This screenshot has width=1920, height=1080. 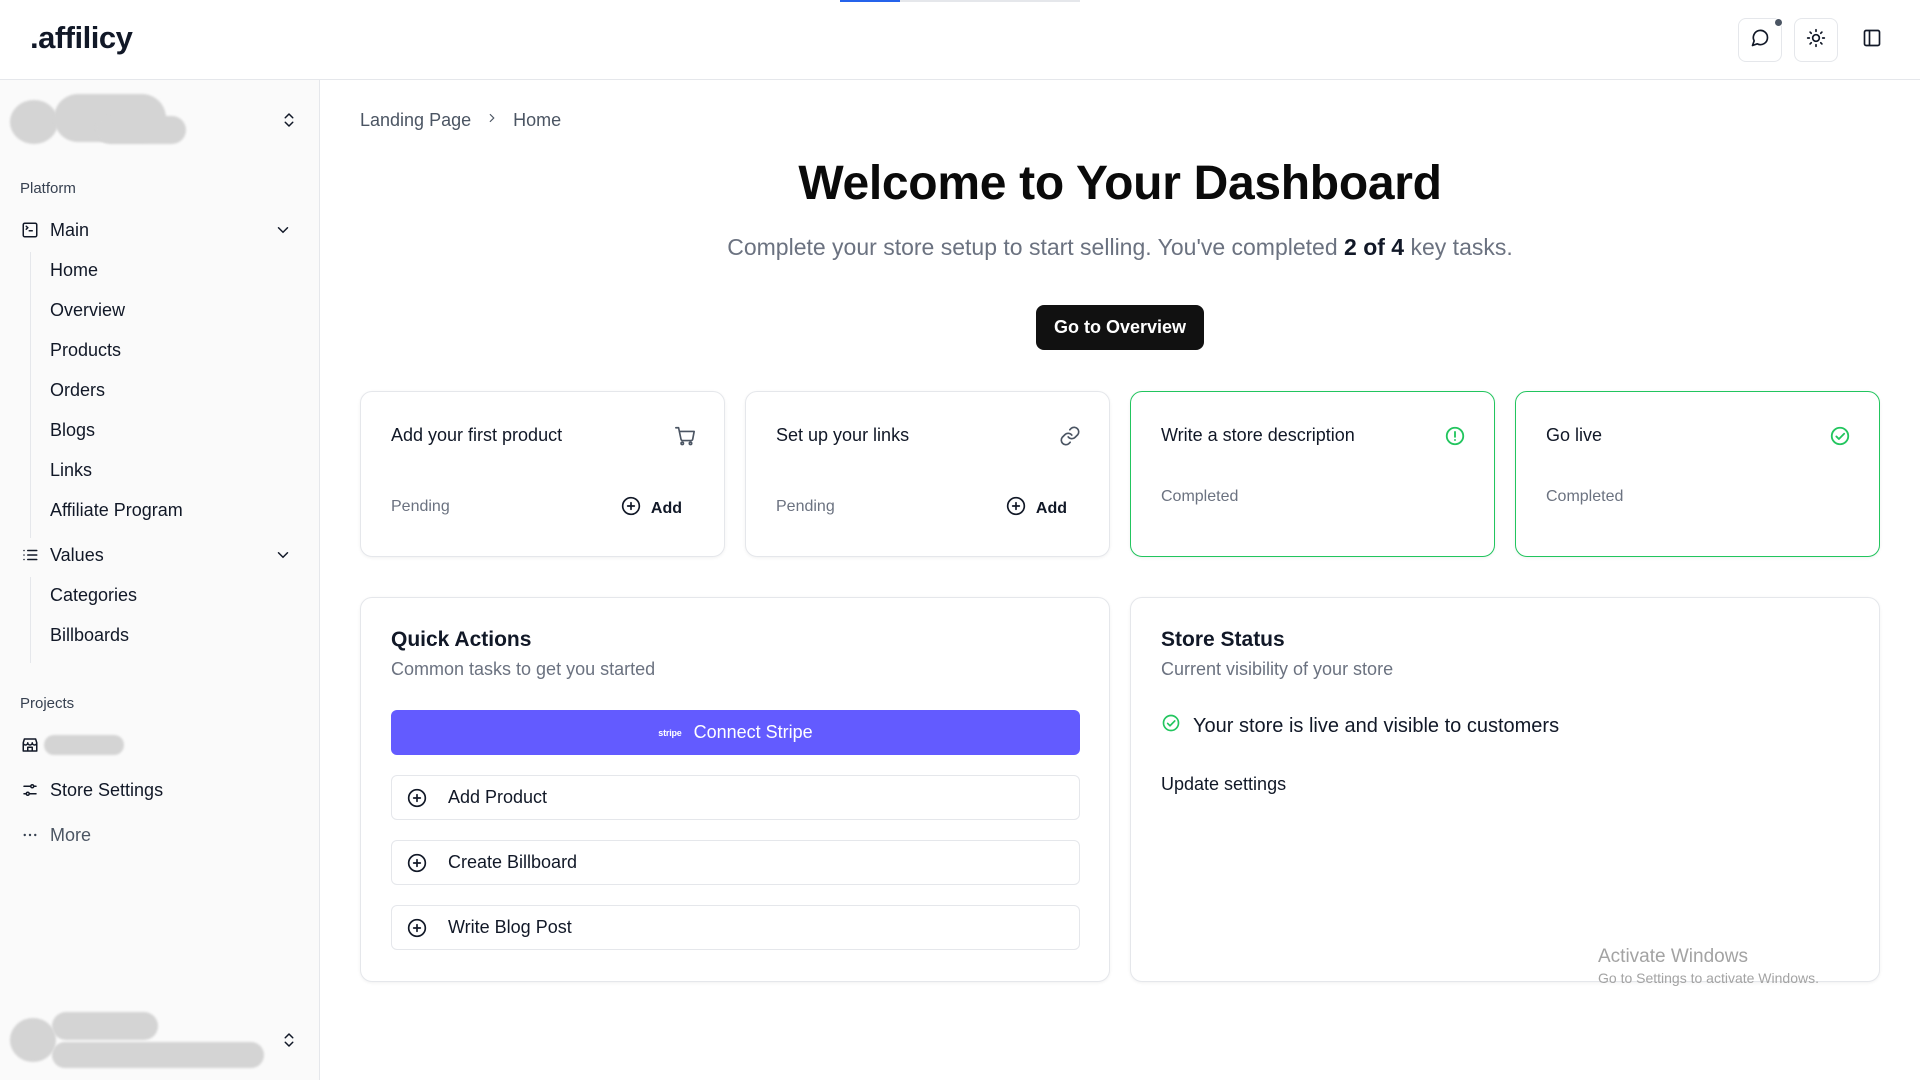 I want to click on top-bar: .affilicy, so click(x=960, y=40).